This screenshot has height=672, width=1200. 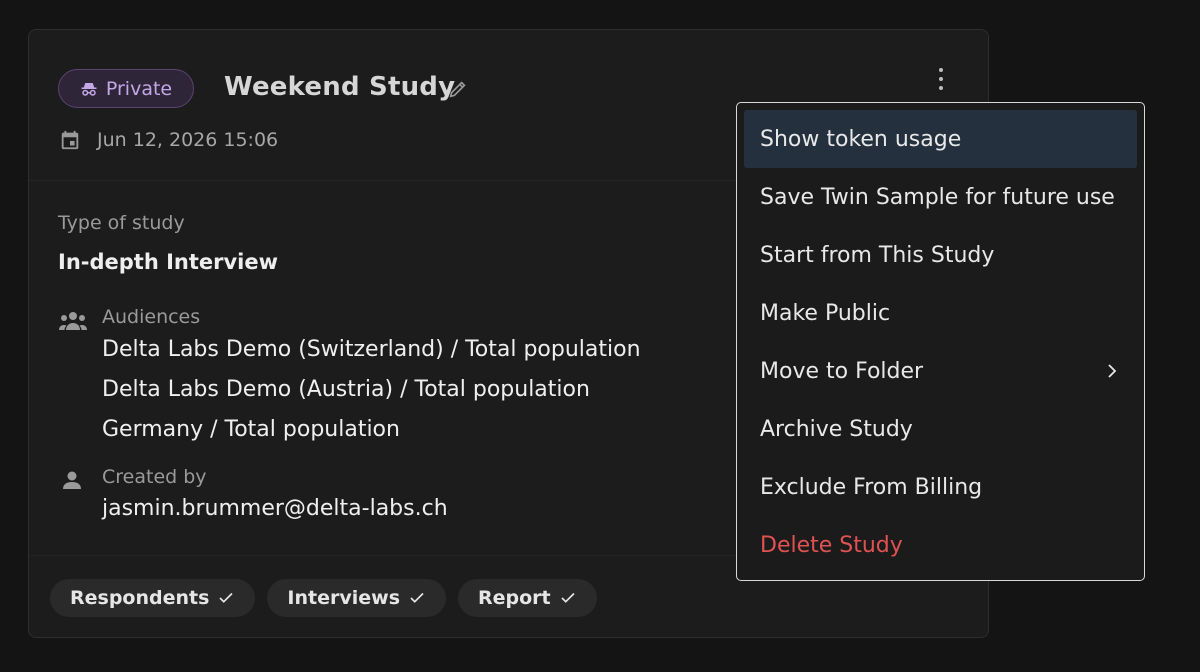 What do you see at coordinates (168, 262) in the screenshot?
I see `type-value: In-depth Interview` at bounding box center [168, 262].